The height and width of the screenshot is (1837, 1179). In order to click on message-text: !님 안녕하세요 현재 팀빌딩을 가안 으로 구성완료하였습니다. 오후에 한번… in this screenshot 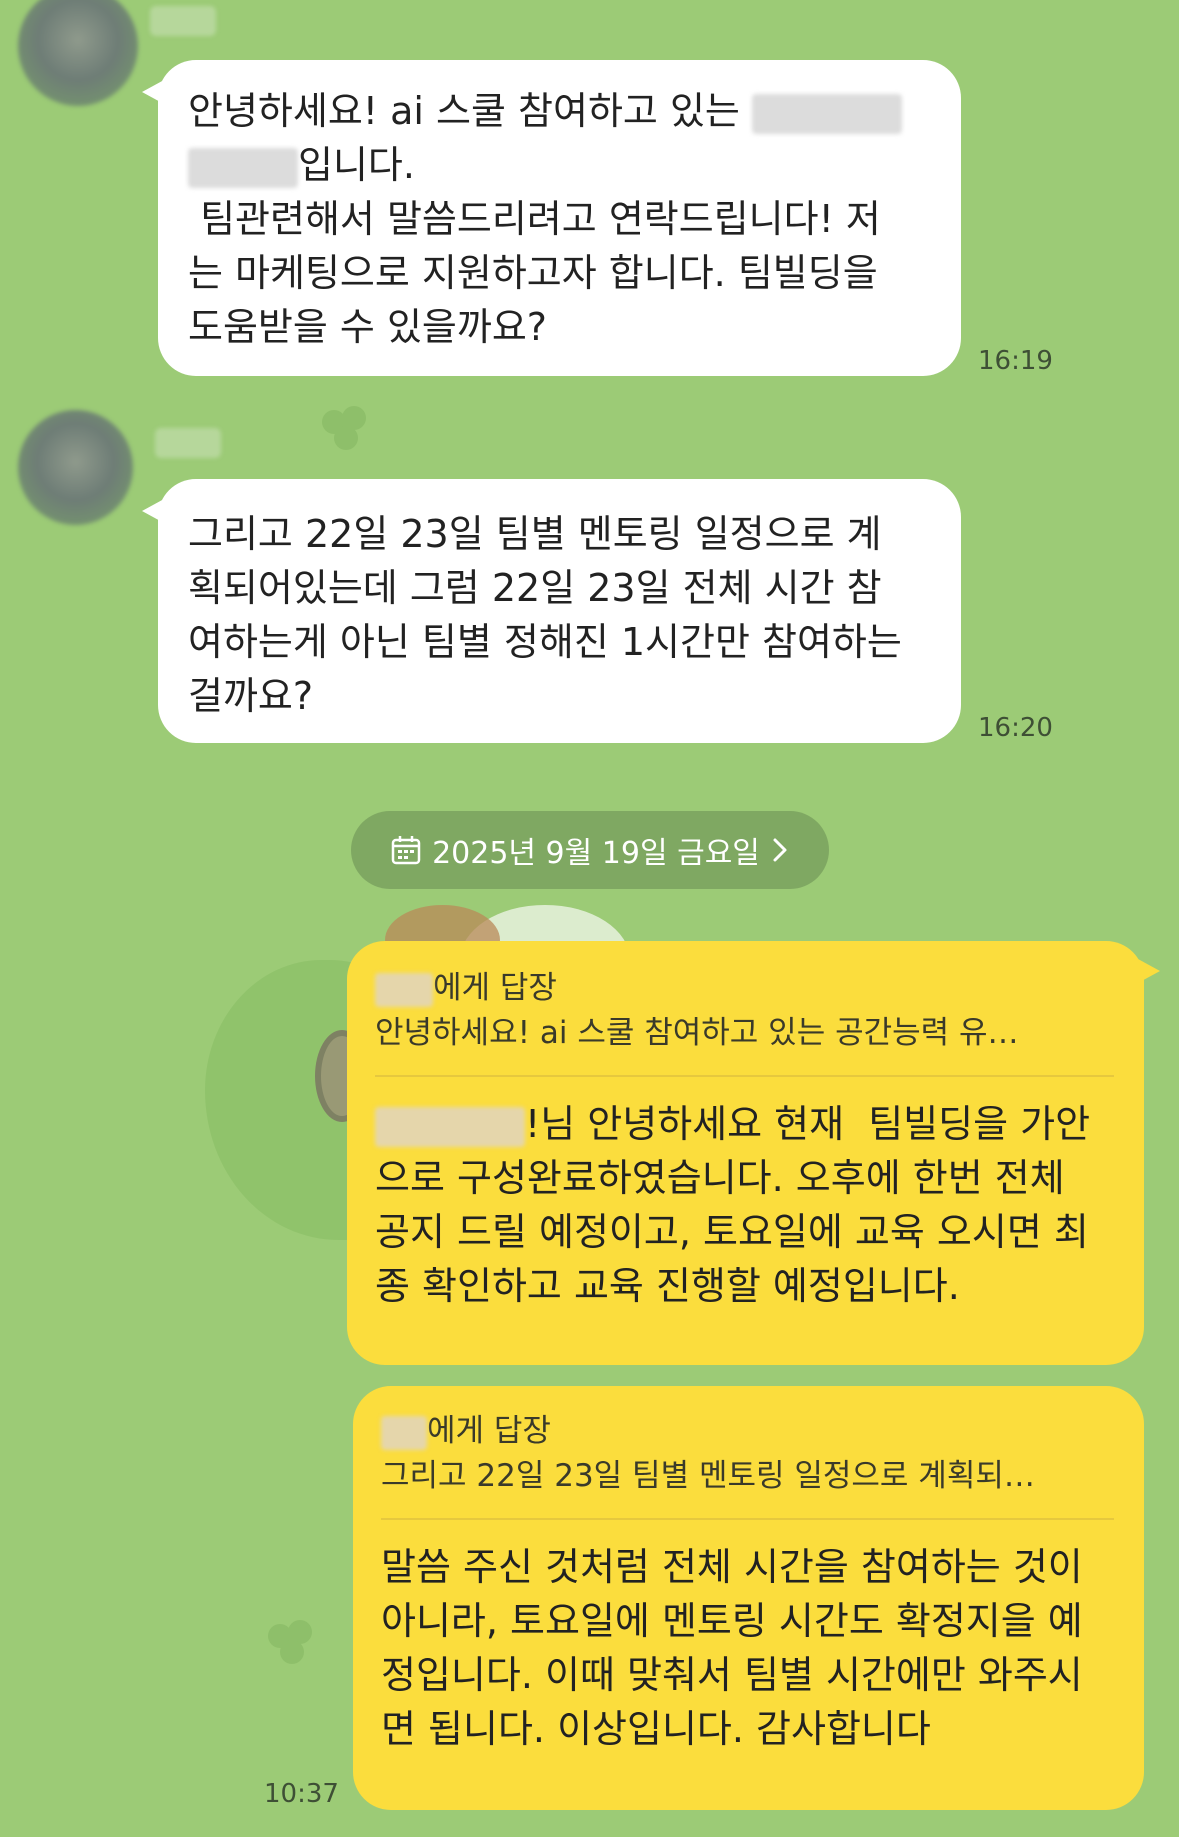, I will do `click(733, 1205)`.